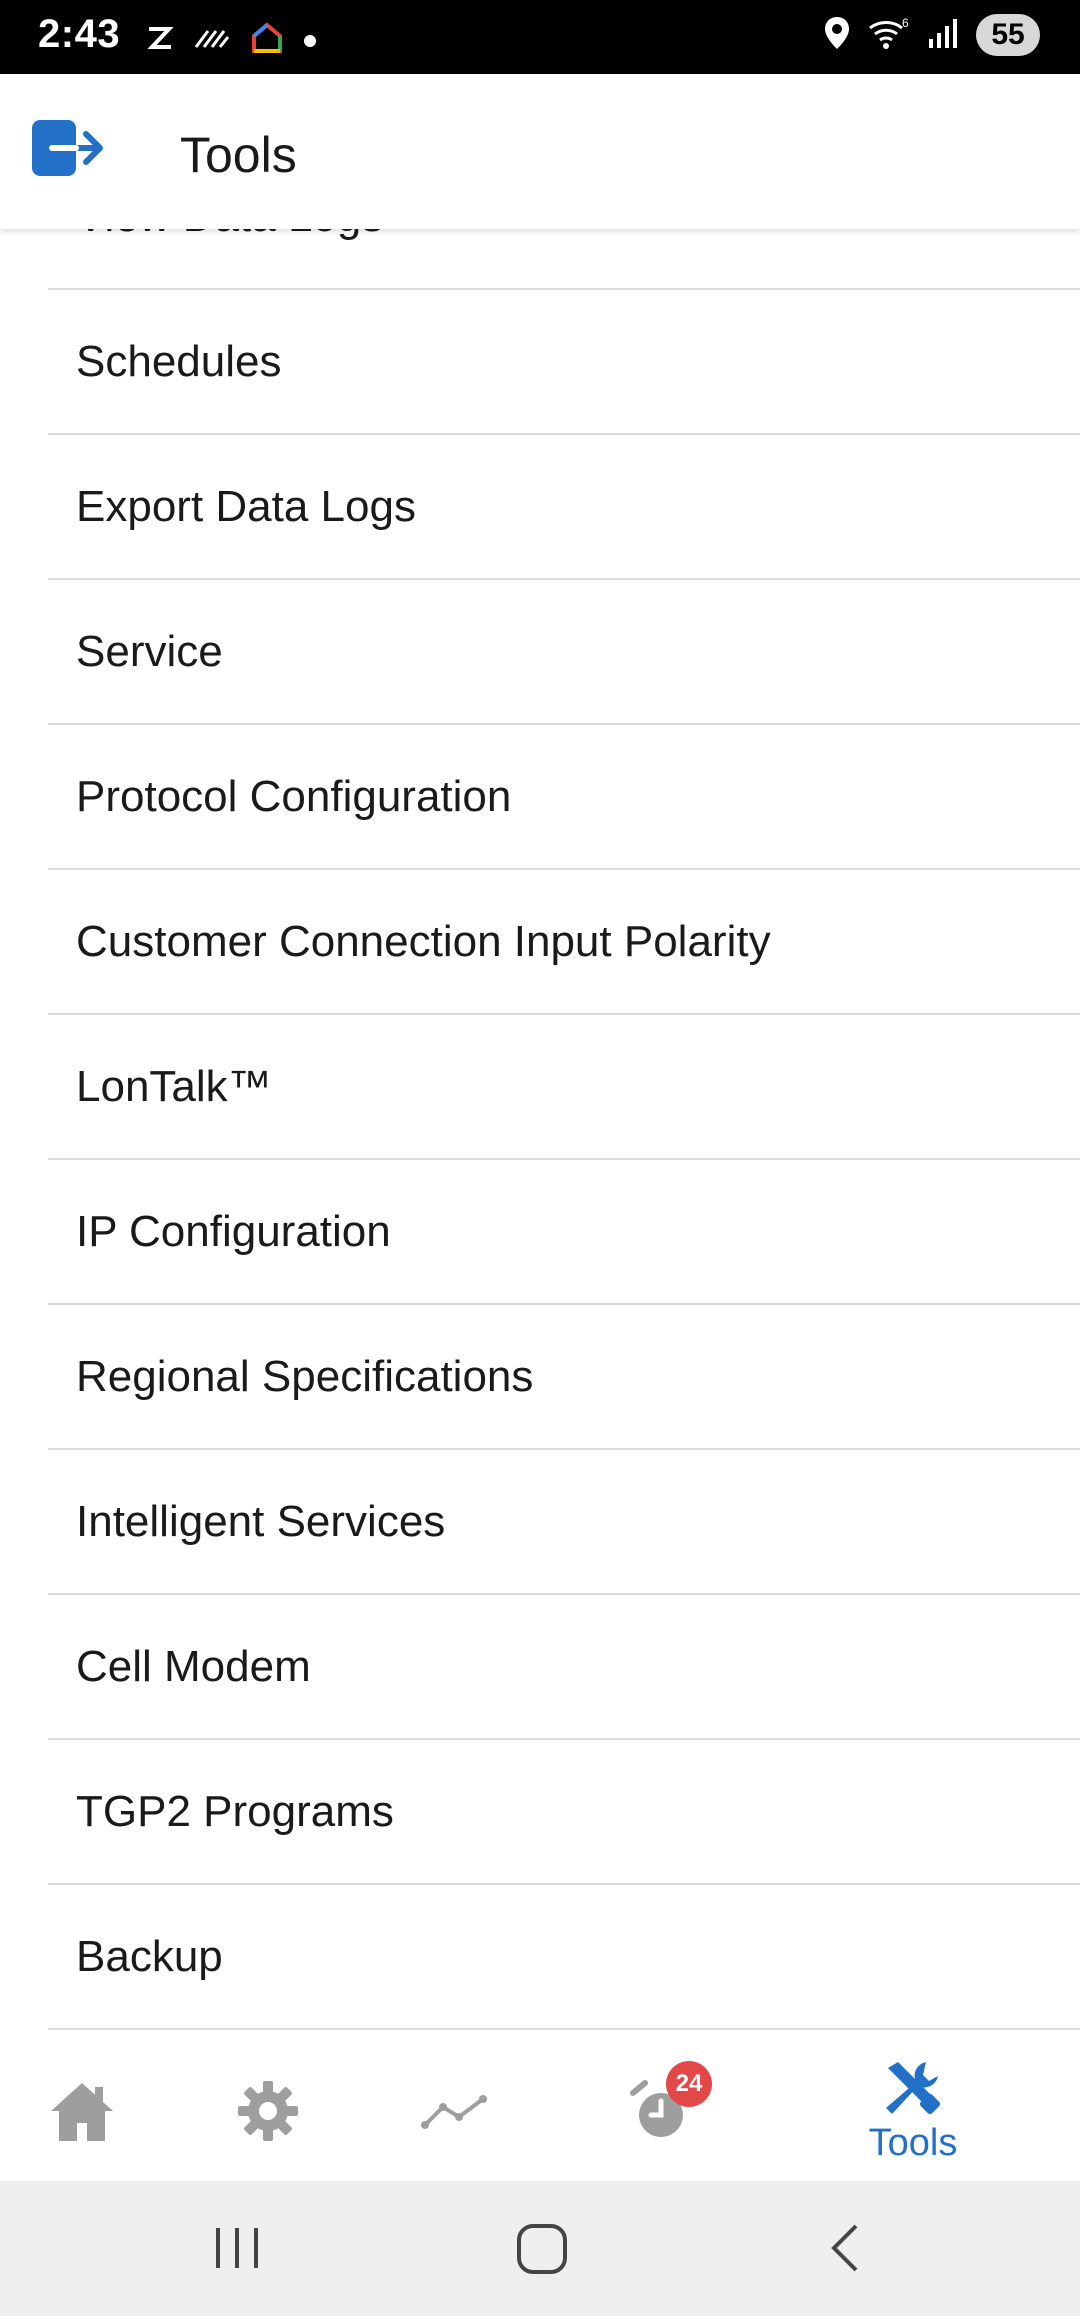  Describe the element at coordinates (423, 941) in the screenshot. I see `menu-item-label: Customer Connection Input Polarity` at that location.